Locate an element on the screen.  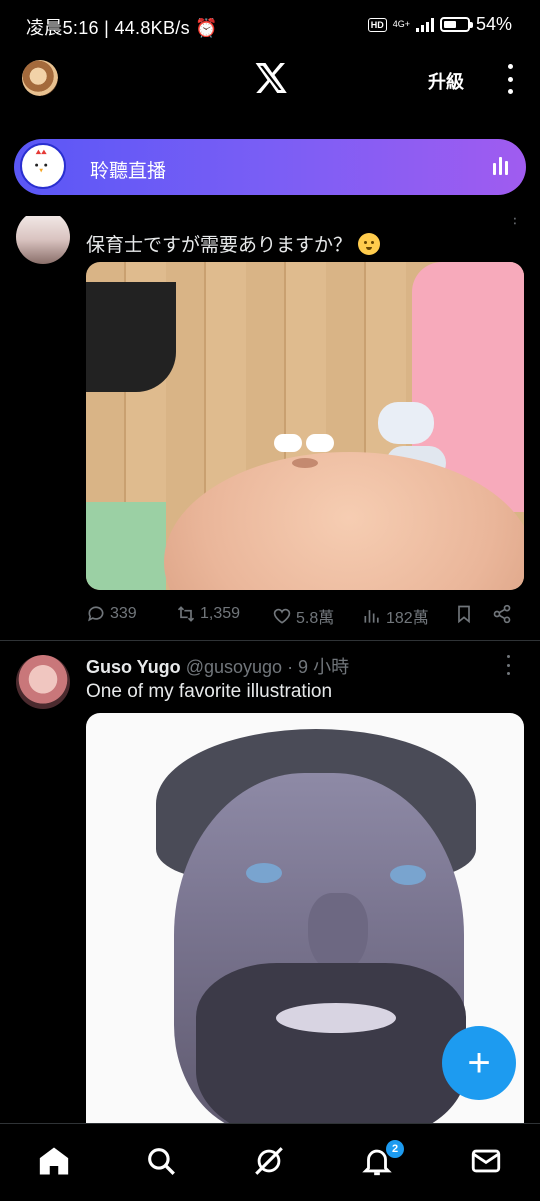
baby-emoji-icon is located at coordinates (369, 244).